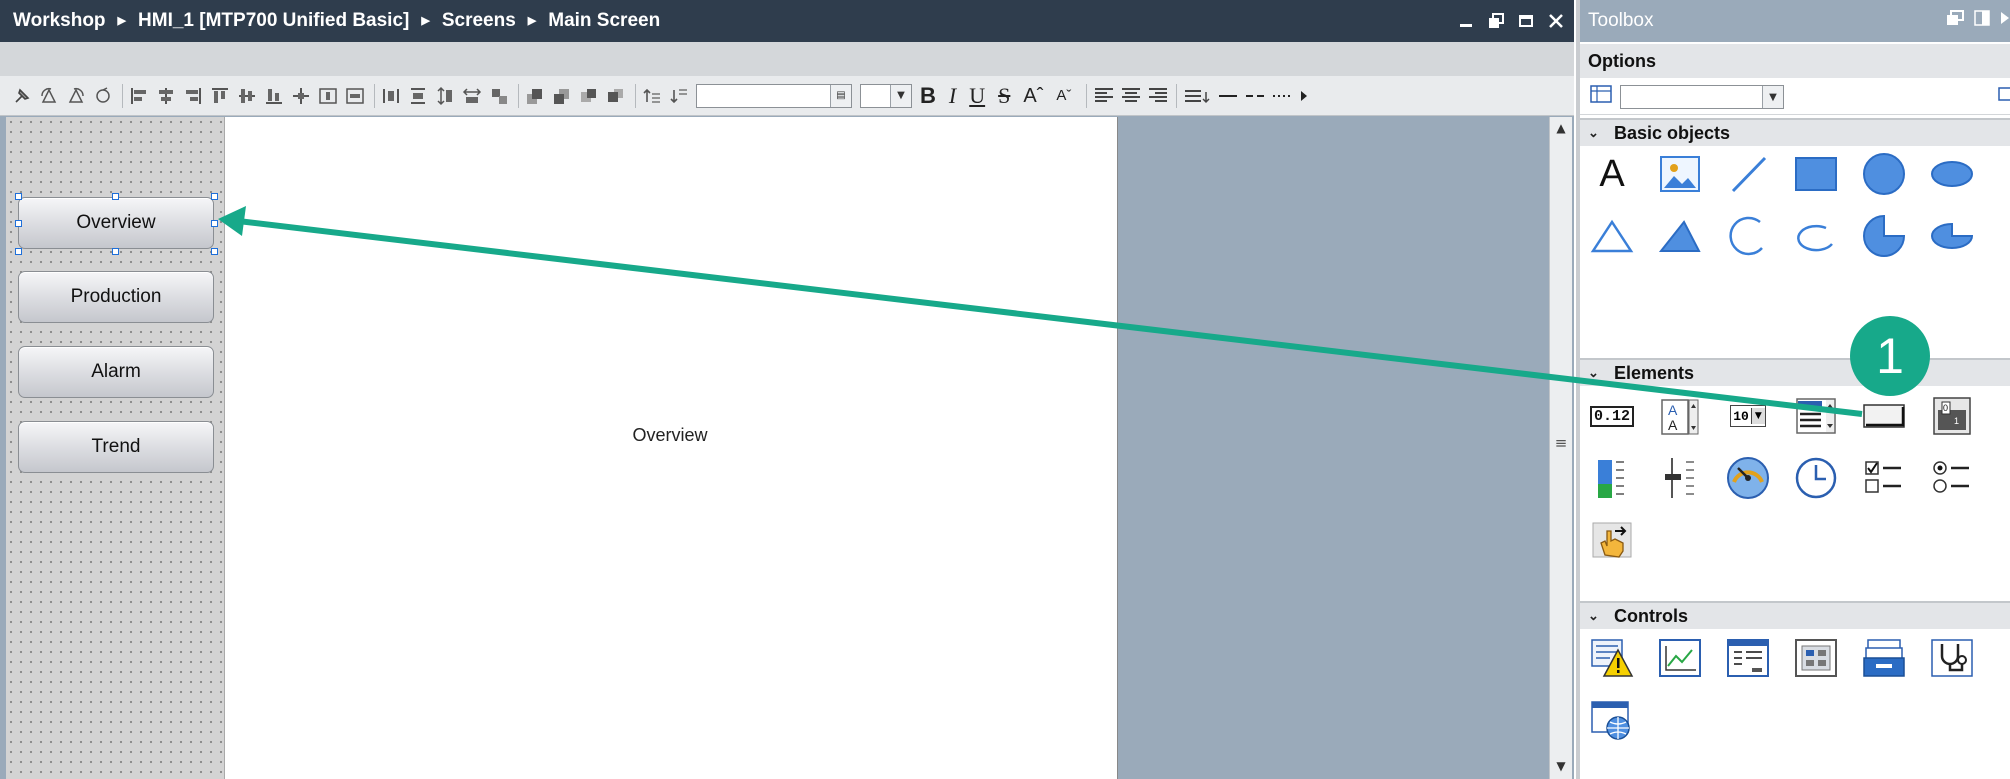  Describe the element at coordinates (59, 21) in the screenshot. I see `breadcrumb-item-project: Workshop` at that location.